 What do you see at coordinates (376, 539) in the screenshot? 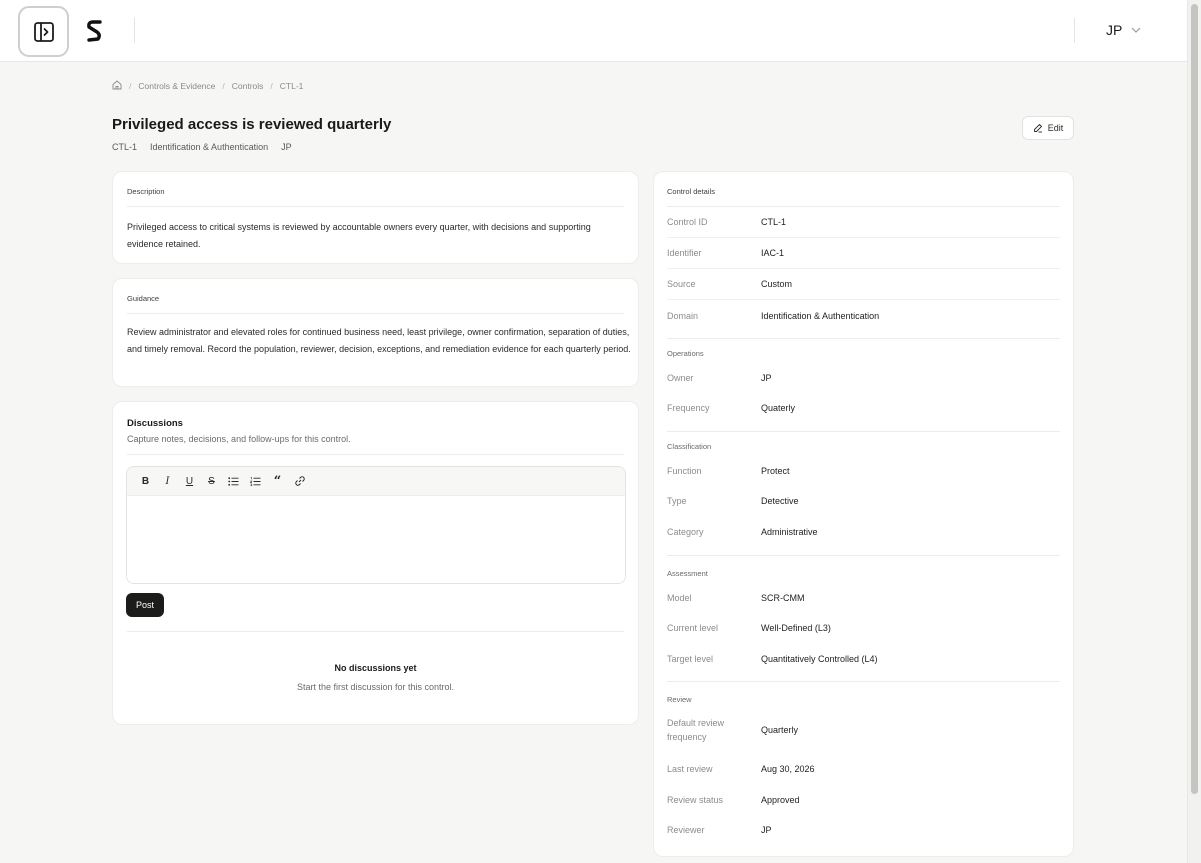
I see `discussion-textarea` at bounding box center [376, 539].